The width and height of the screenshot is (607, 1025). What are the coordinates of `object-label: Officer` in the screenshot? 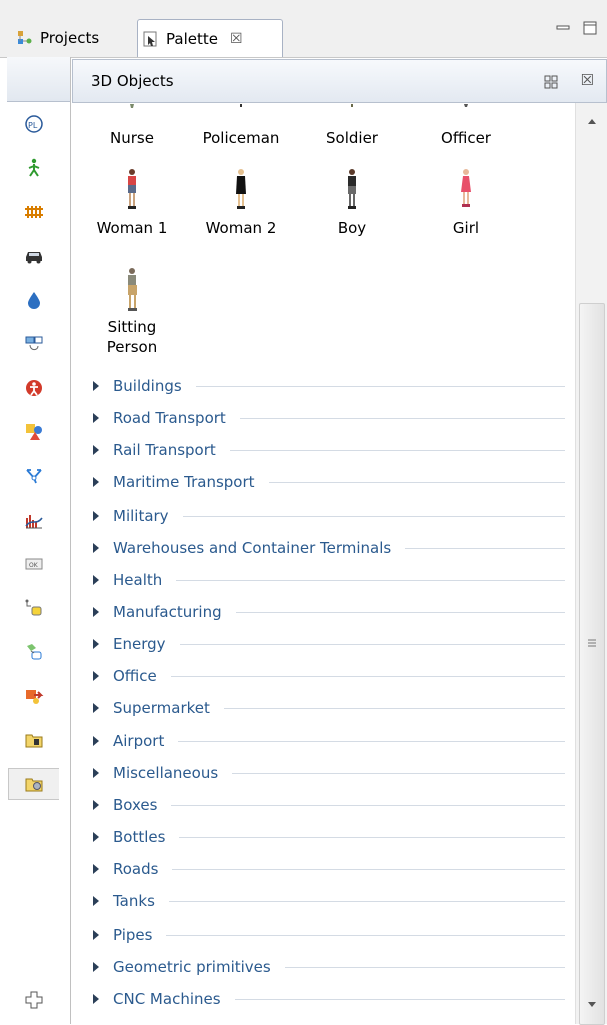 It's located at (466, 138).